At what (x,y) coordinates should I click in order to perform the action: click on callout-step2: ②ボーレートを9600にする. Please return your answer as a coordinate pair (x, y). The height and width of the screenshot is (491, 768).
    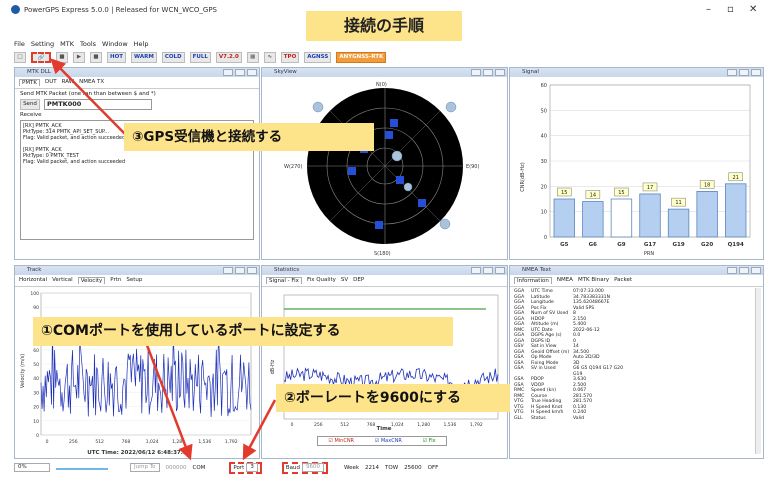
    Looking at the image, I should click on (393, 398).